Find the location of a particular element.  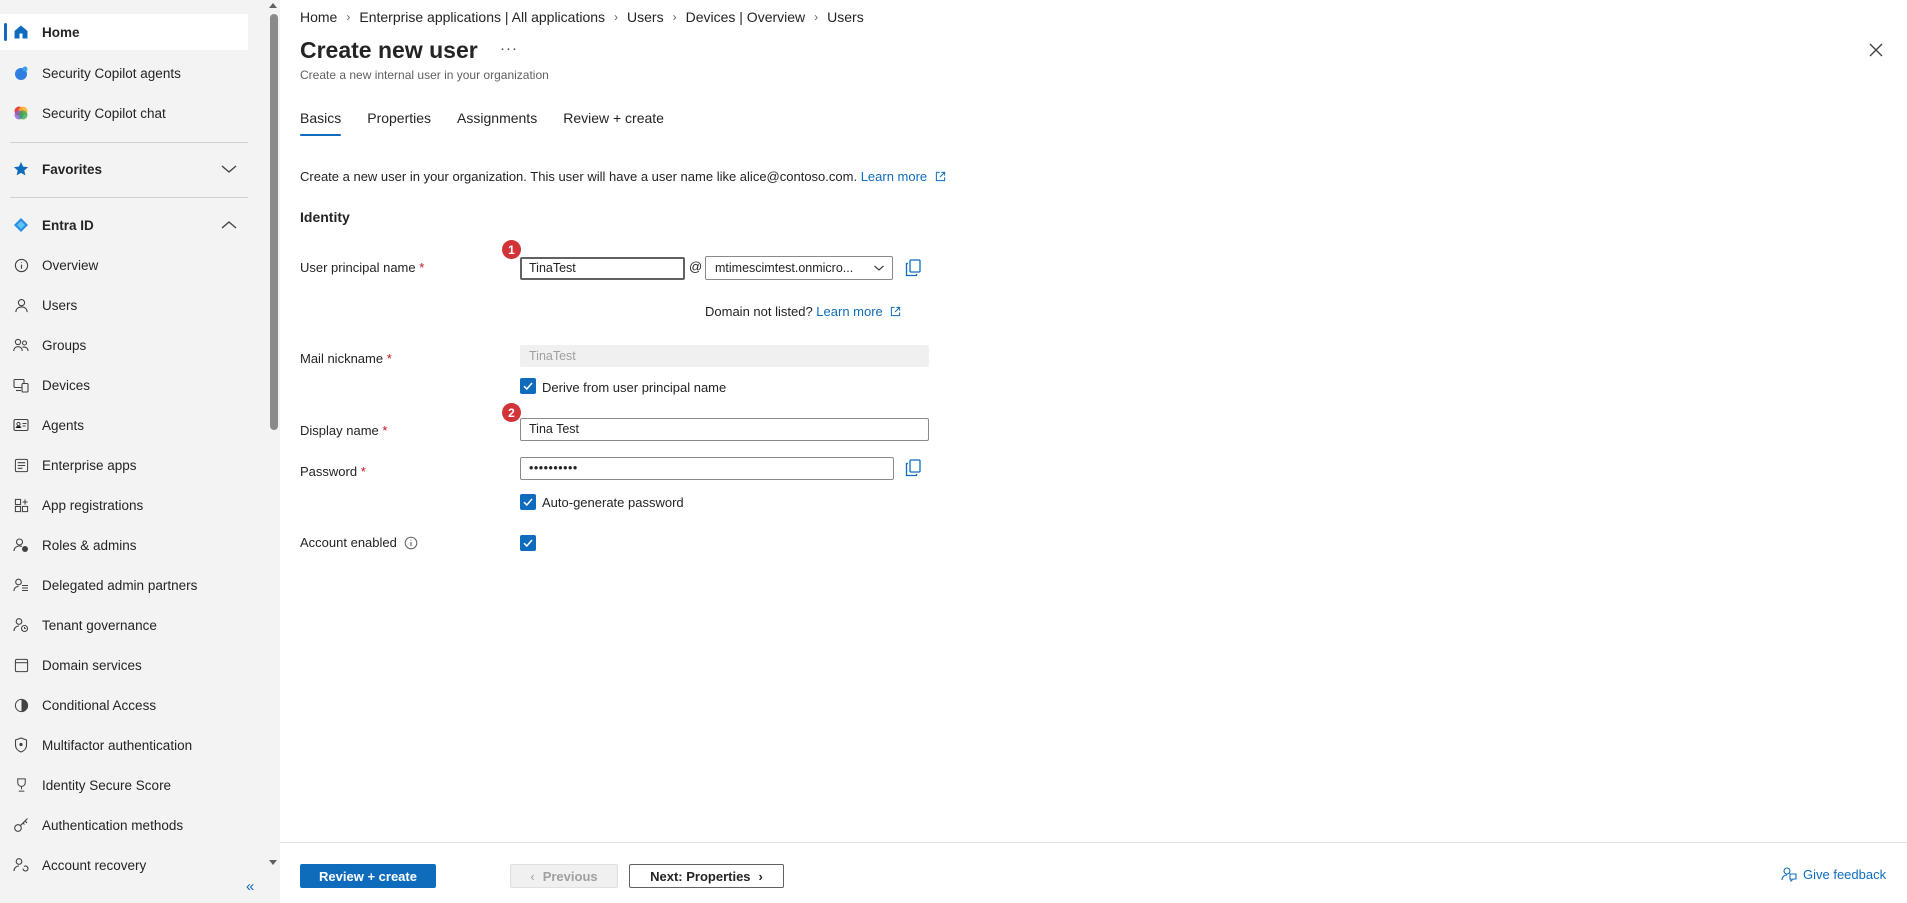

auto-generate-label: Auto-generate password is located at coordinates (613, 502).